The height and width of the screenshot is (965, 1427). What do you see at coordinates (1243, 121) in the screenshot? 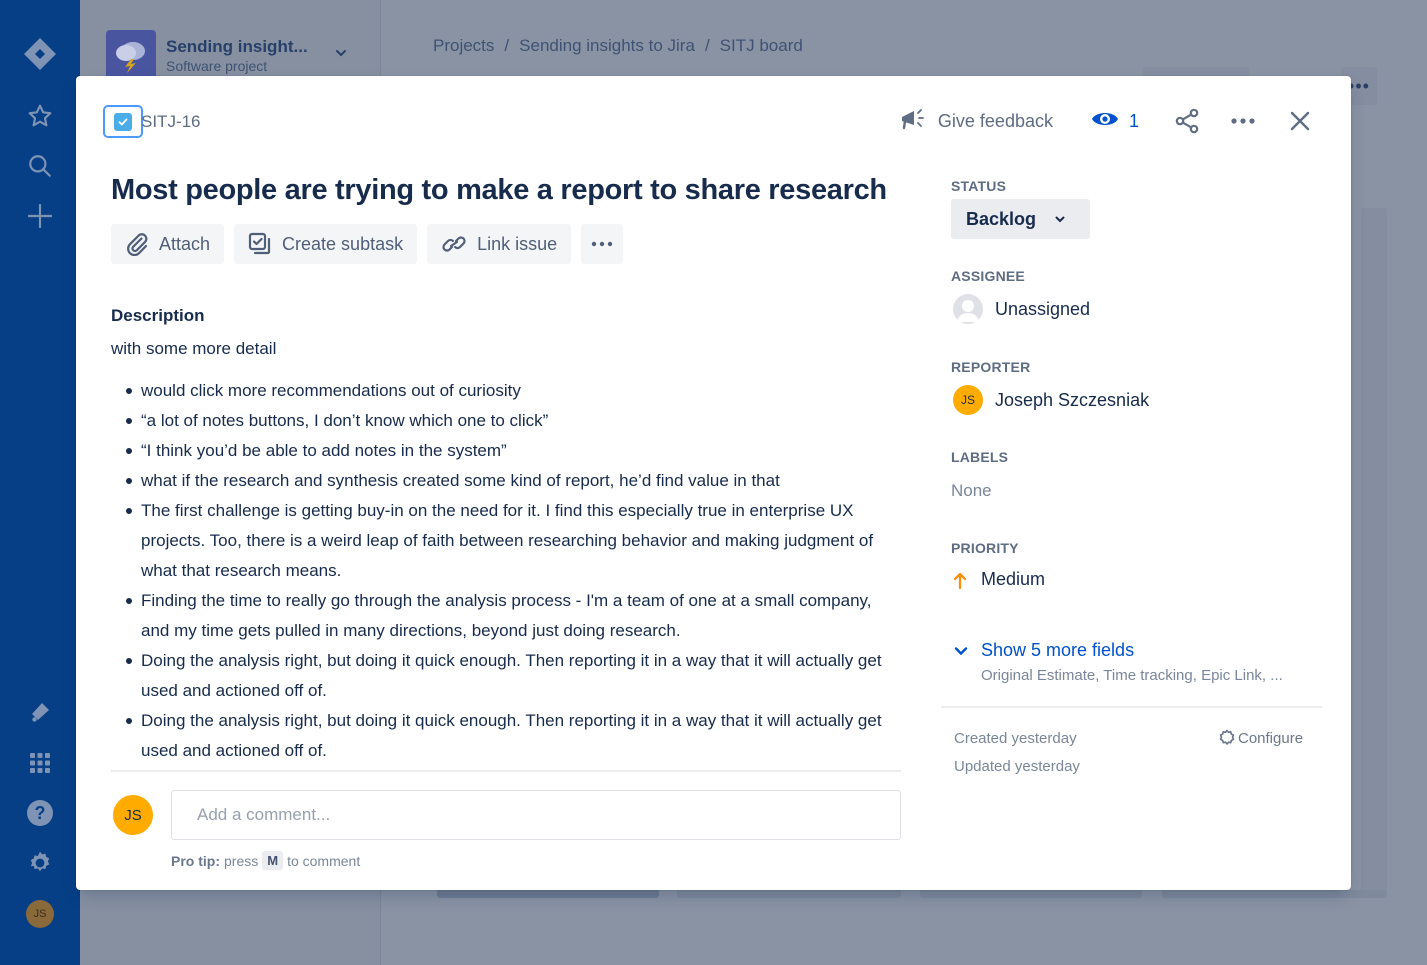
I see `more-actions-icon` at bounding box center [1243, 121].